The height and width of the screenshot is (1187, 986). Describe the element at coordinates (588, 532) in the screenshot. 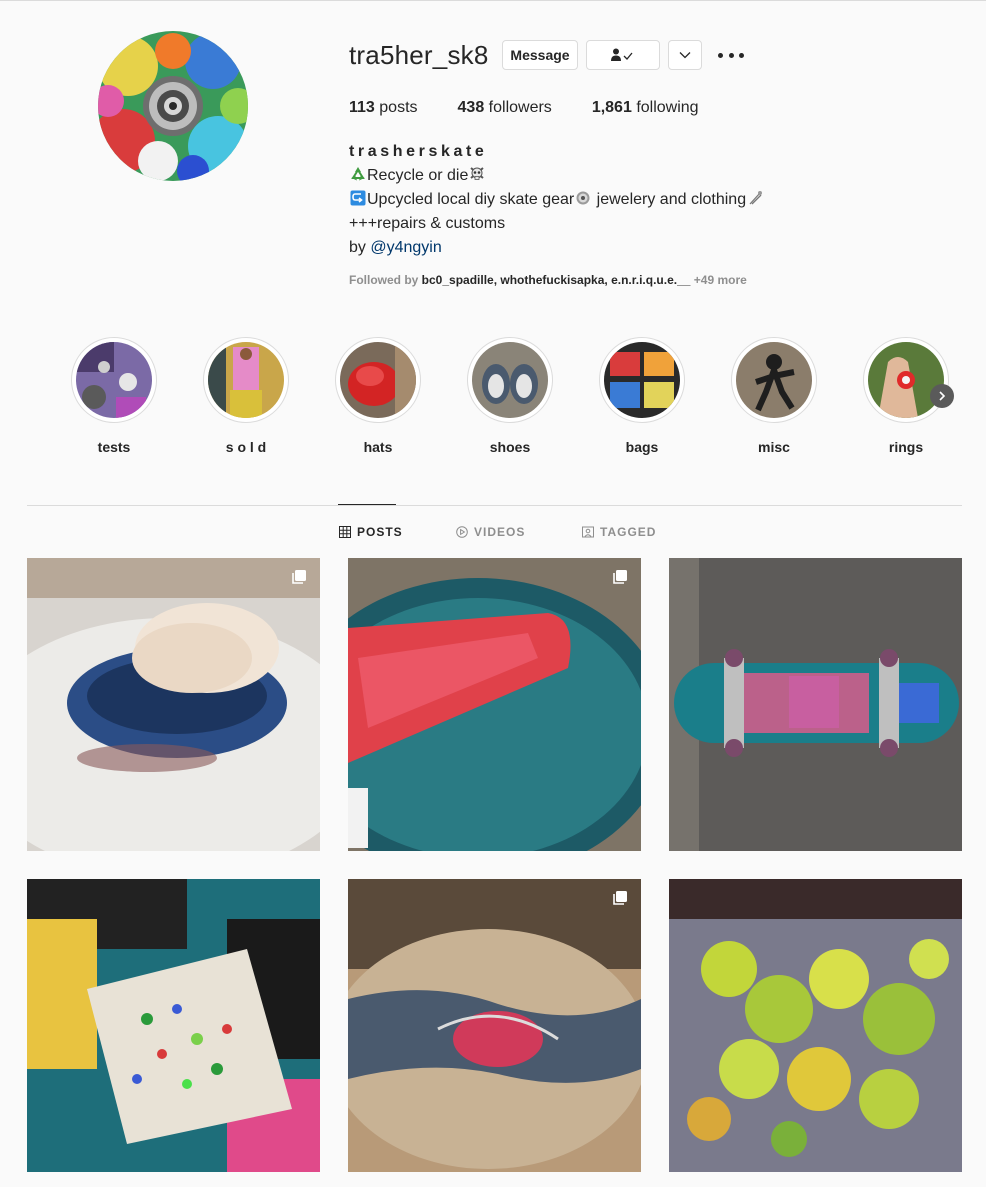

I see `tag-icon` at that location.